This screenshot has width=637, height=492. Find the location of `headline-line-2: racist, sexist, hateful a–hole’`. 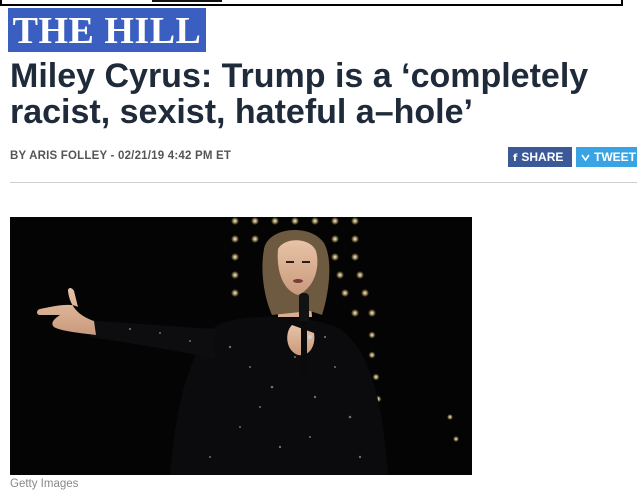

headline-line-2: racist, sexist, hateful a–hole’ is located at coordinates (241, 112).